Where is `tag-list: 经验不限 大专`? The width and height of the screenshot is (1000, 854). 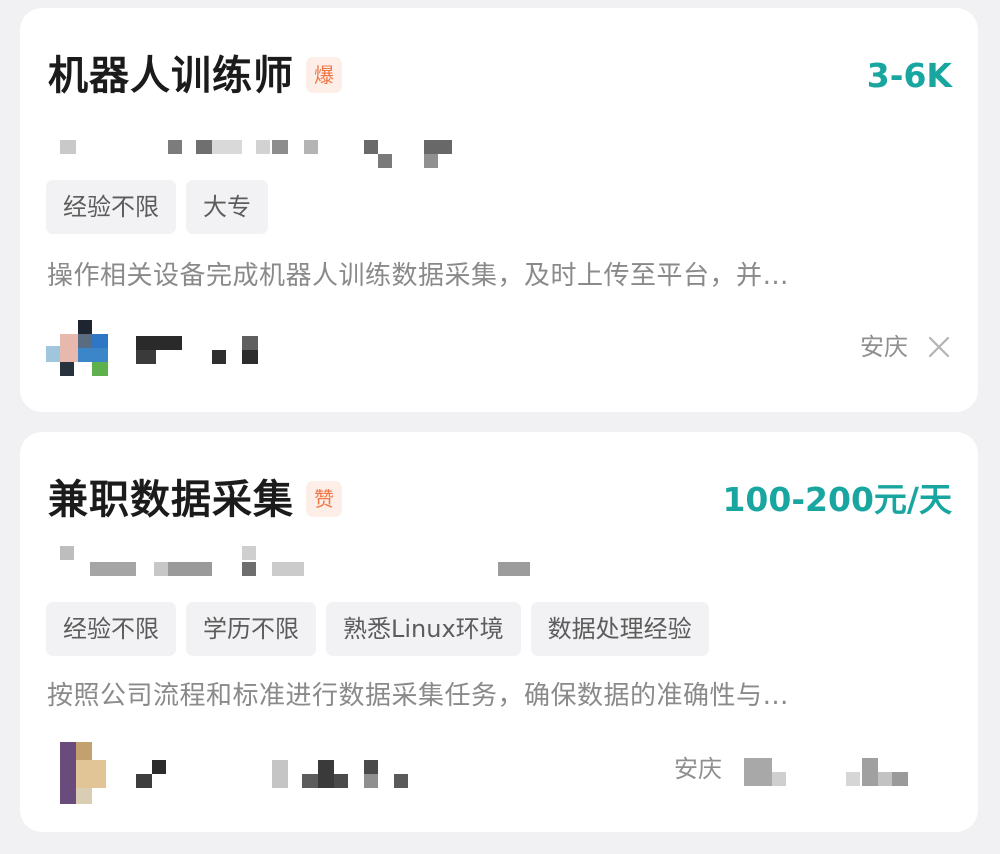
tag-list: 经验不限 大专 is located at coordinates (157, 207).